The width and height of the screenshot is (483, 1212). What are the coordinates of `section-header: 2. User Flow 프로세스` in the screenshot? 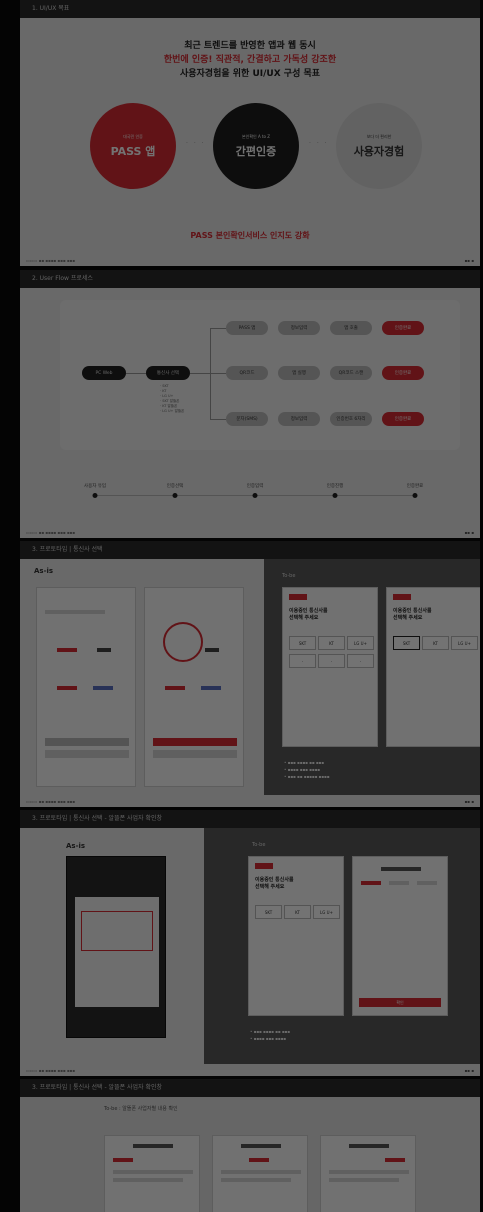 It's located at (250, 279).